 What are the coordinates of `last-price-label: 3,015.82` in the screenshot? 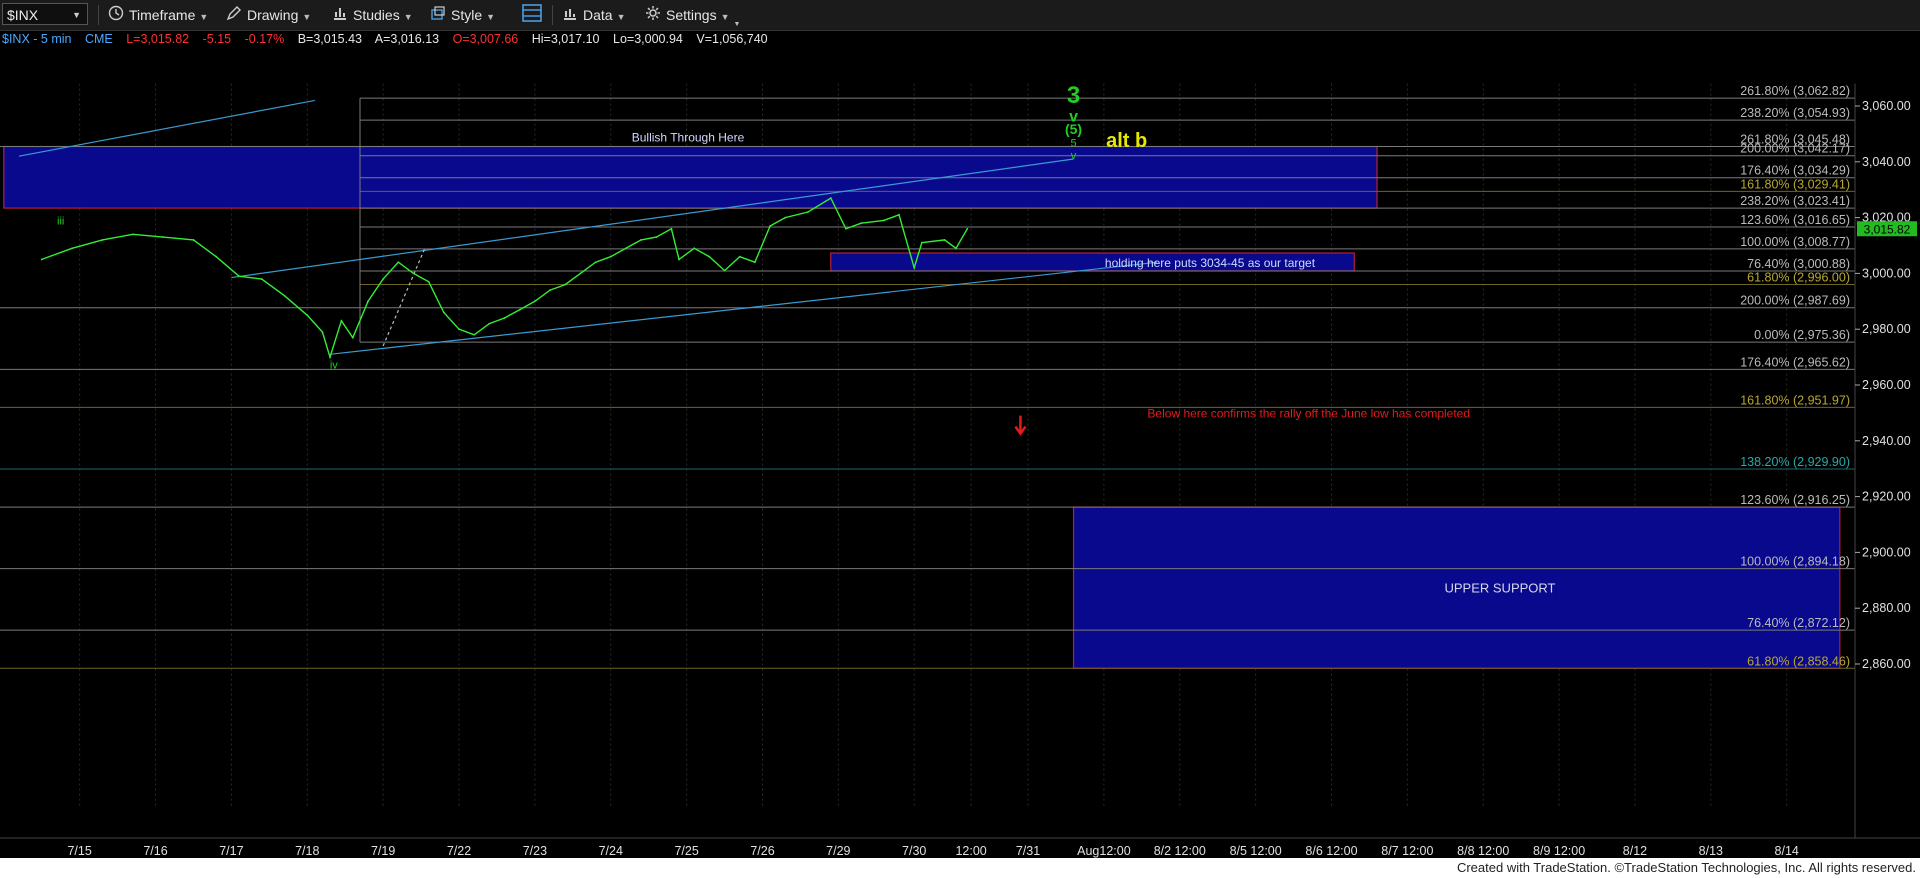 It's located at (1887, 229).